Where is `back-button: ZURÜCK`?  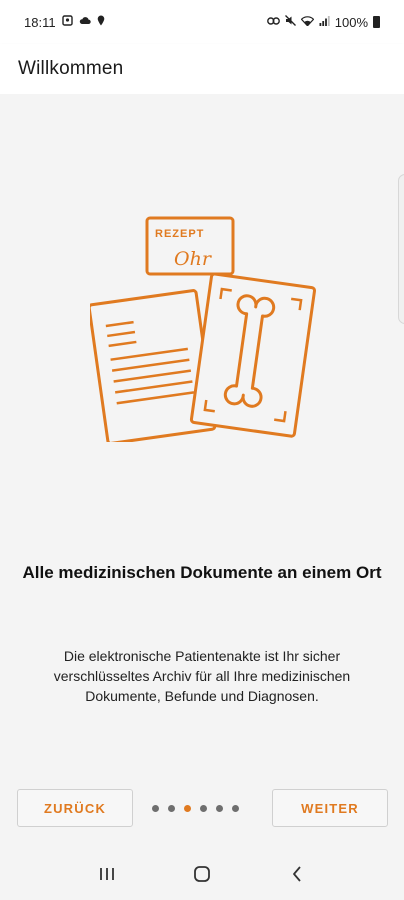
back-button: ZURÜCK is located at coordinates (75, 808).